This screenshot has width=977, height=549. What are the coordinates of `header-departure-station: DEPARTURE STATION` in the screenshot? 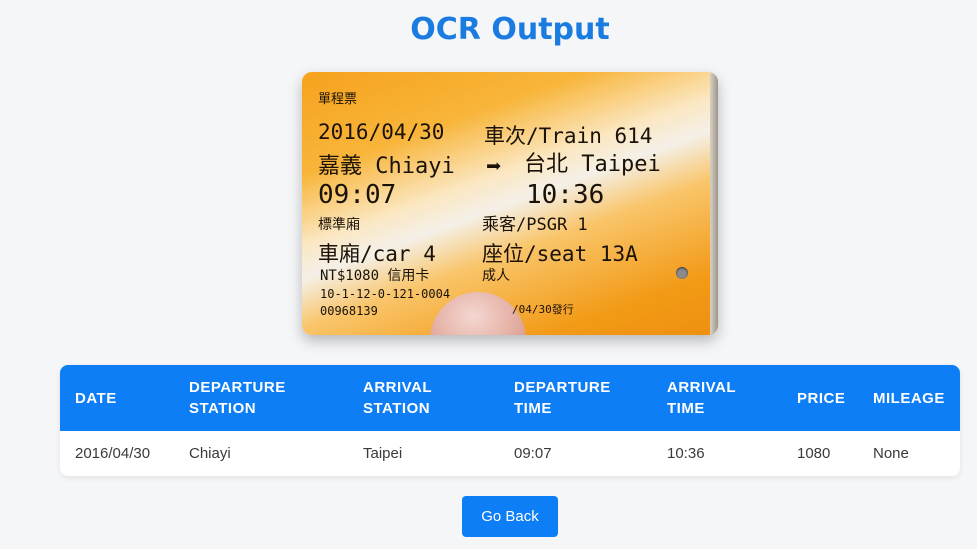 It's located at (237, 398).